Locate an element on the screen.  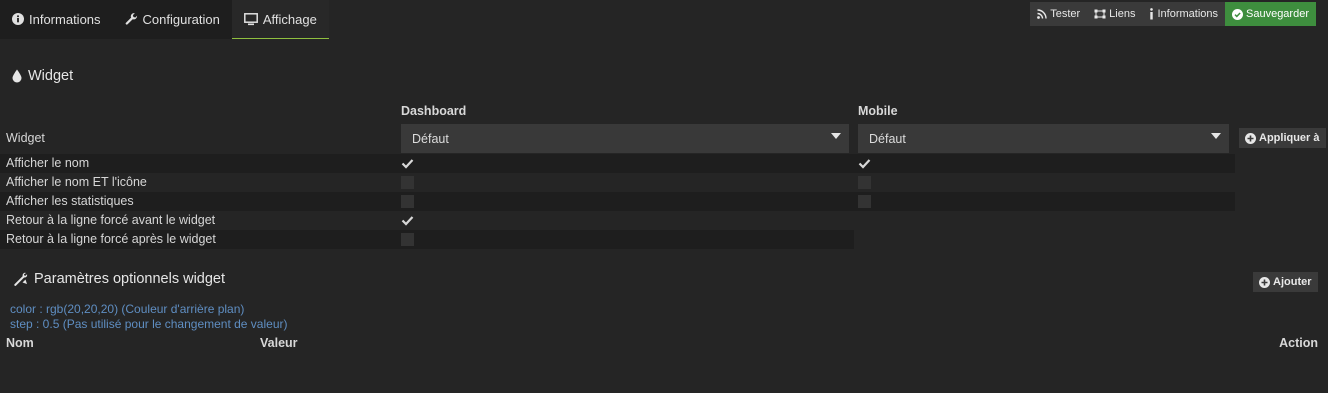
widget-row-label: Widget is located at coordinates (25, 138).